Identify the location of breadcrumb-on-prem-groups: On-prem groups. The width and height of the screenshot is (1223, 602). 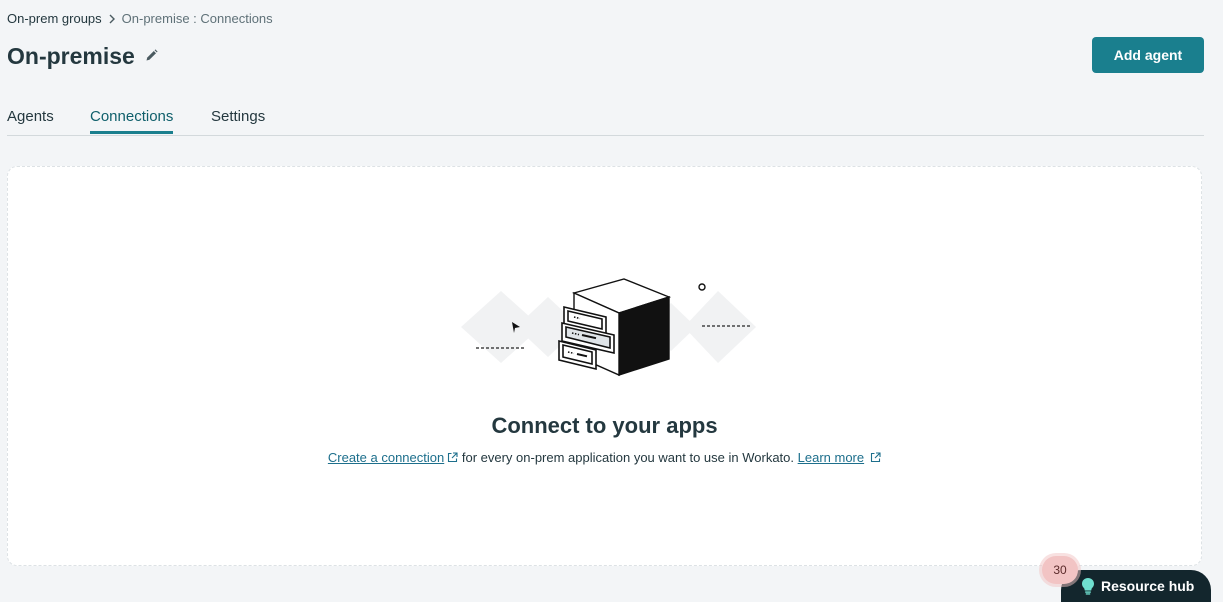
(54, 19).